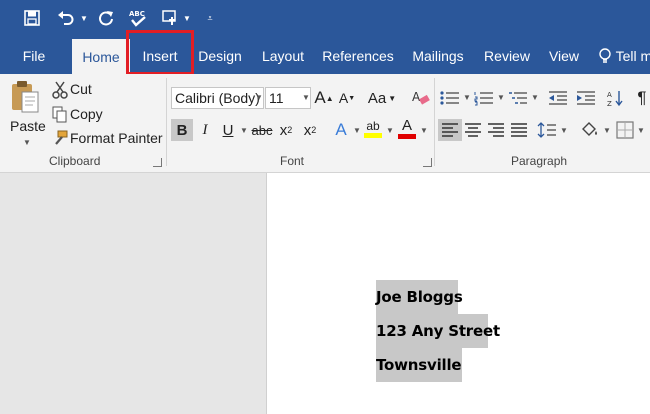 This screenshot has height=414, width=650. What do you see at coordinates (558, 98) in the screenshot?
I see `decrease-indent-button` at bounding box center [558, 98].